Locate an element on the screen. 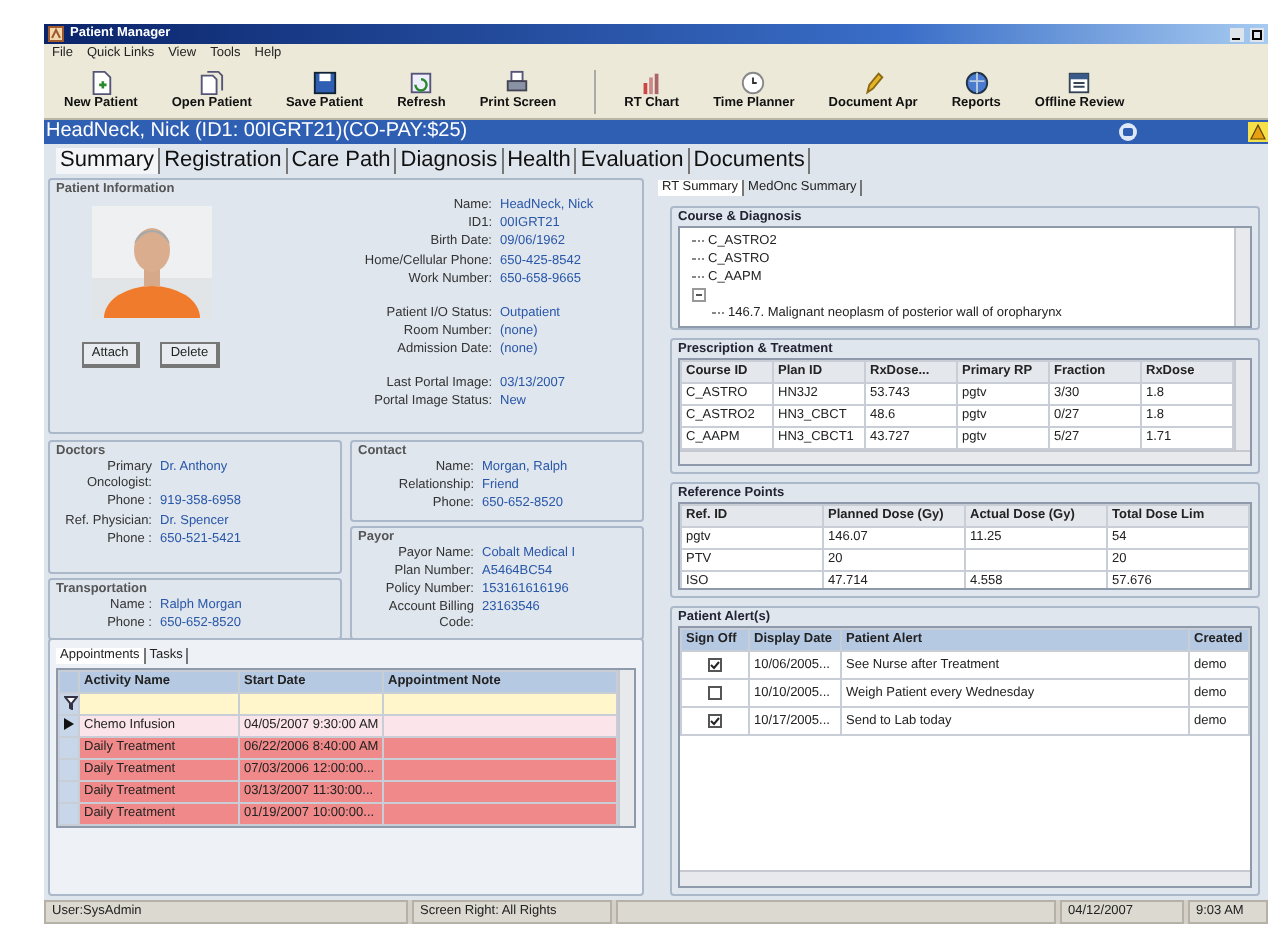 This screenshot has height=932, width=1268. tab: Diagnosis is located at coordinates (450, 161).